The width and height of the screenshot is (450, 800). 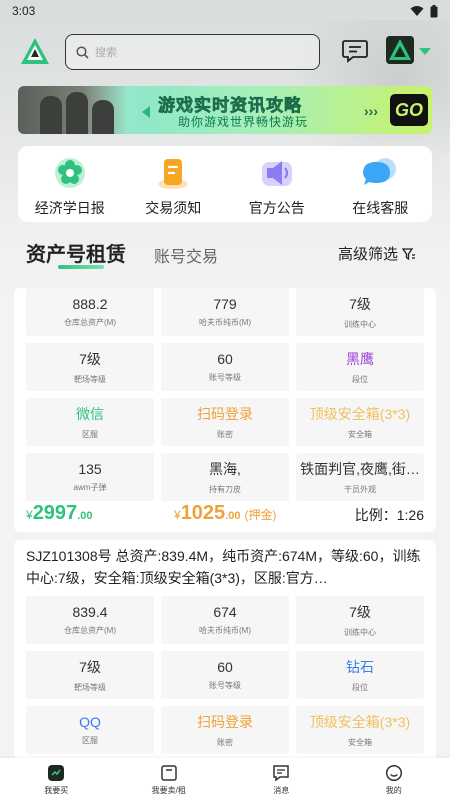 I want to click on deposit-currency: ¥, so click(x=177, y=515).